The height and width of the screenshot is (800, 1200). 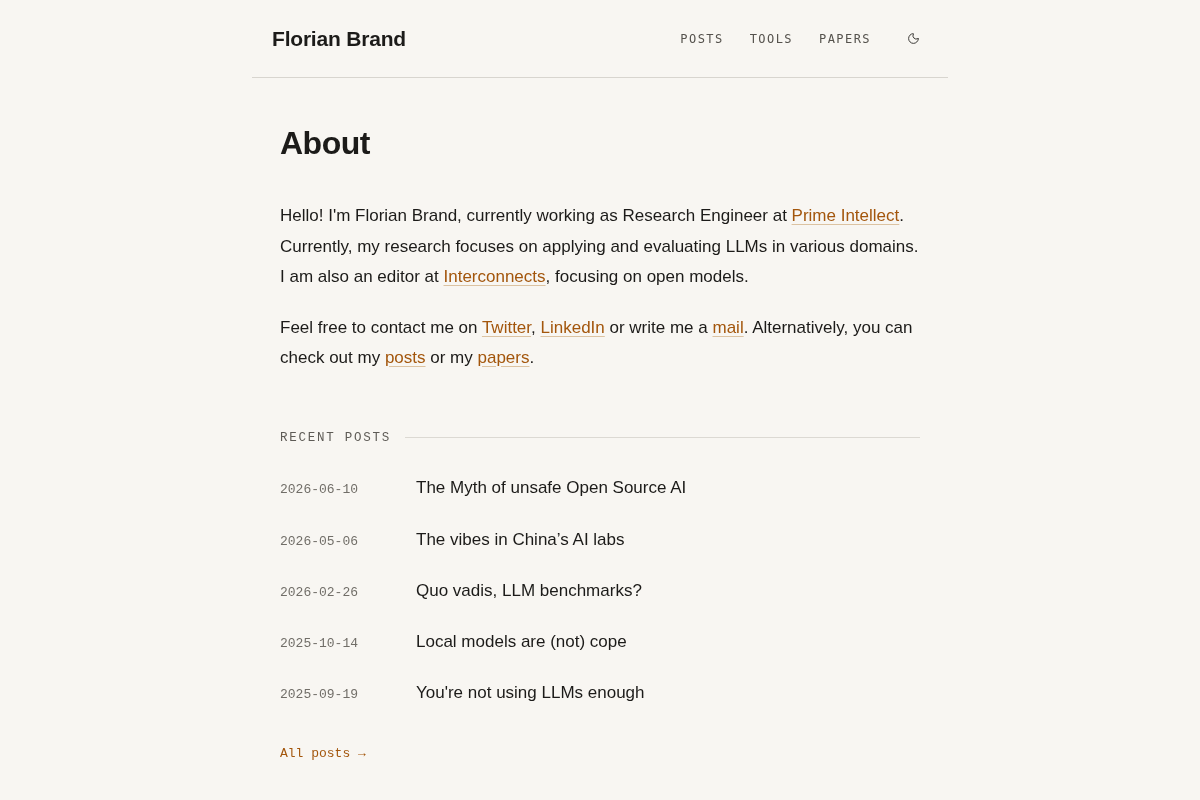 I want to click on text-link: papers, so click(x=503, y=357).